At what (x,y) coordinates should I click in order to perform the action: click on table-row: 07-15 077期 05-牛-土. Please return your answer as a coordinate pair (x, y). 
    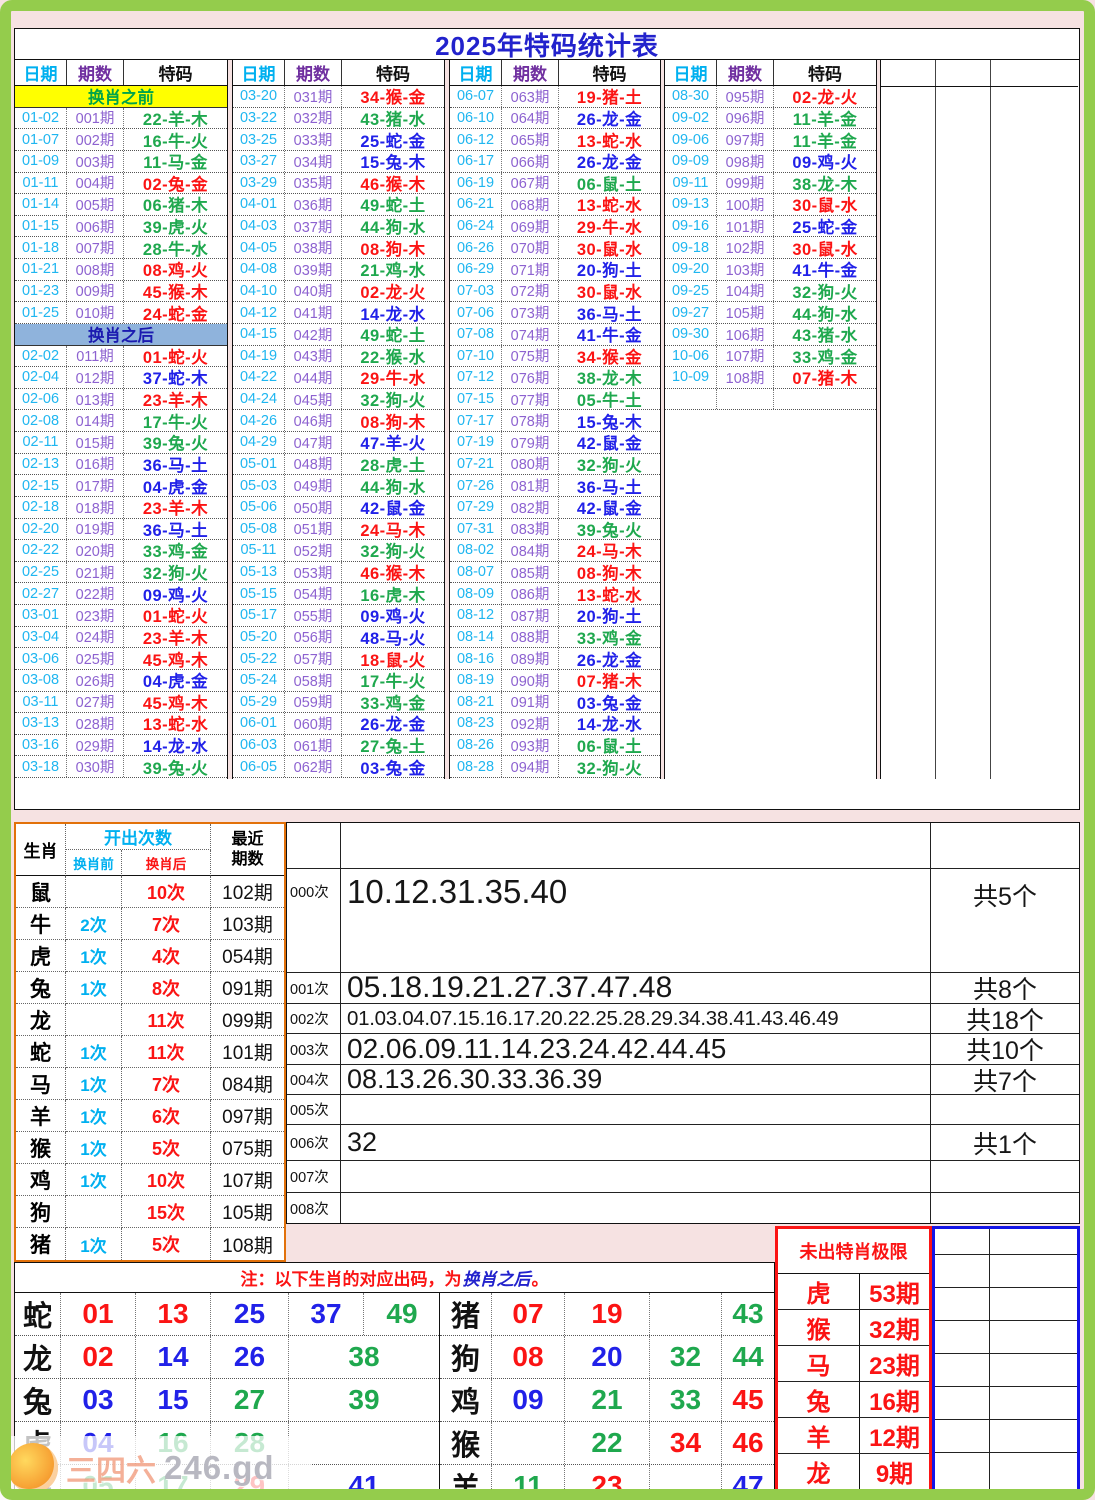
    Looking at the image, I should click on (555, 399).